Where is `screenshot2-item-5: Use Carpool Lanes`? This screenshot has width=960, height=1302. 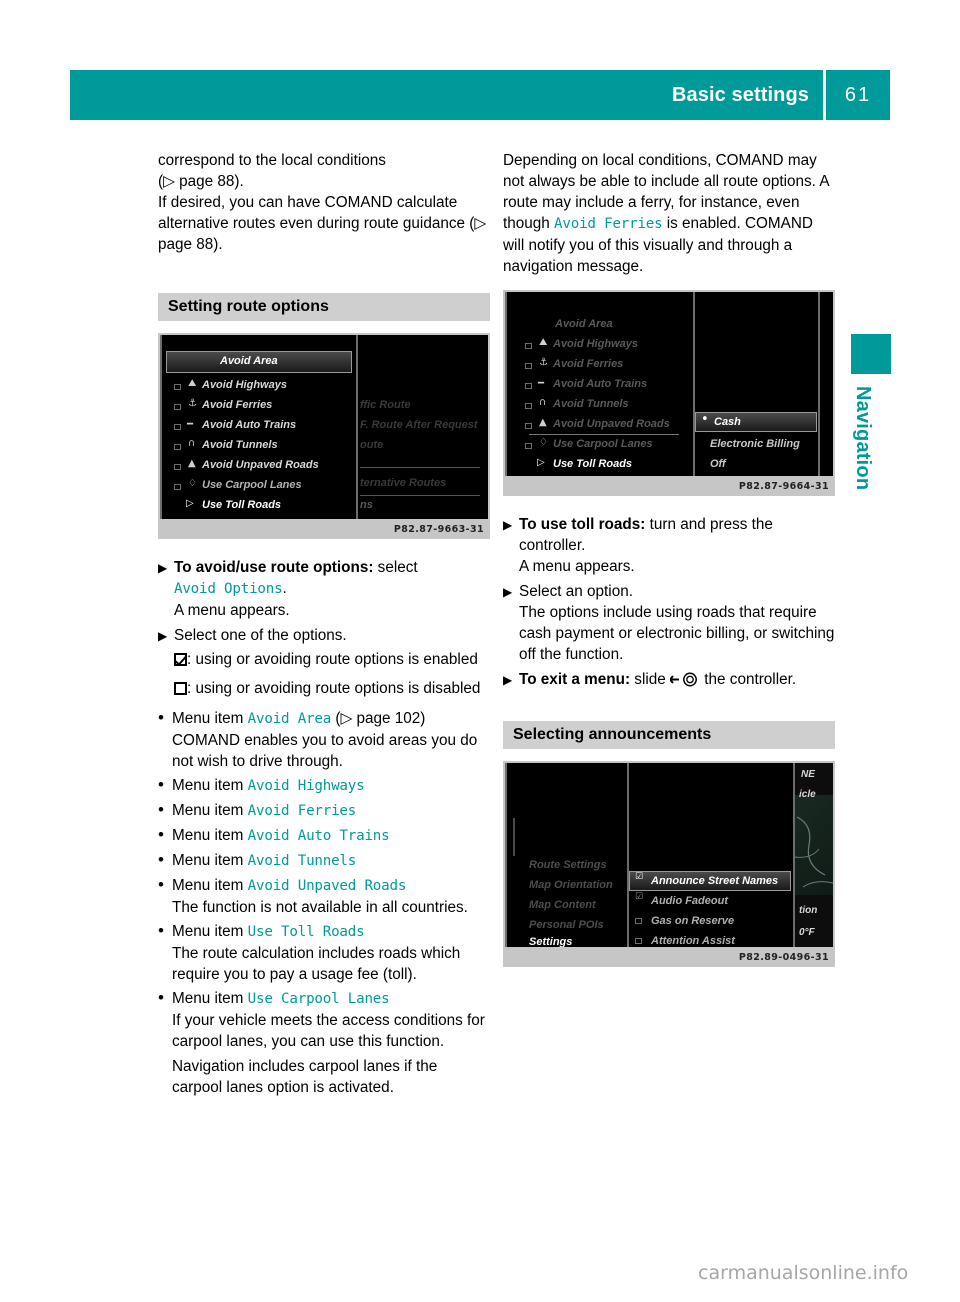 screenshot2-item-5: Use Carpool Lanes is located at coordinates (603, 444).